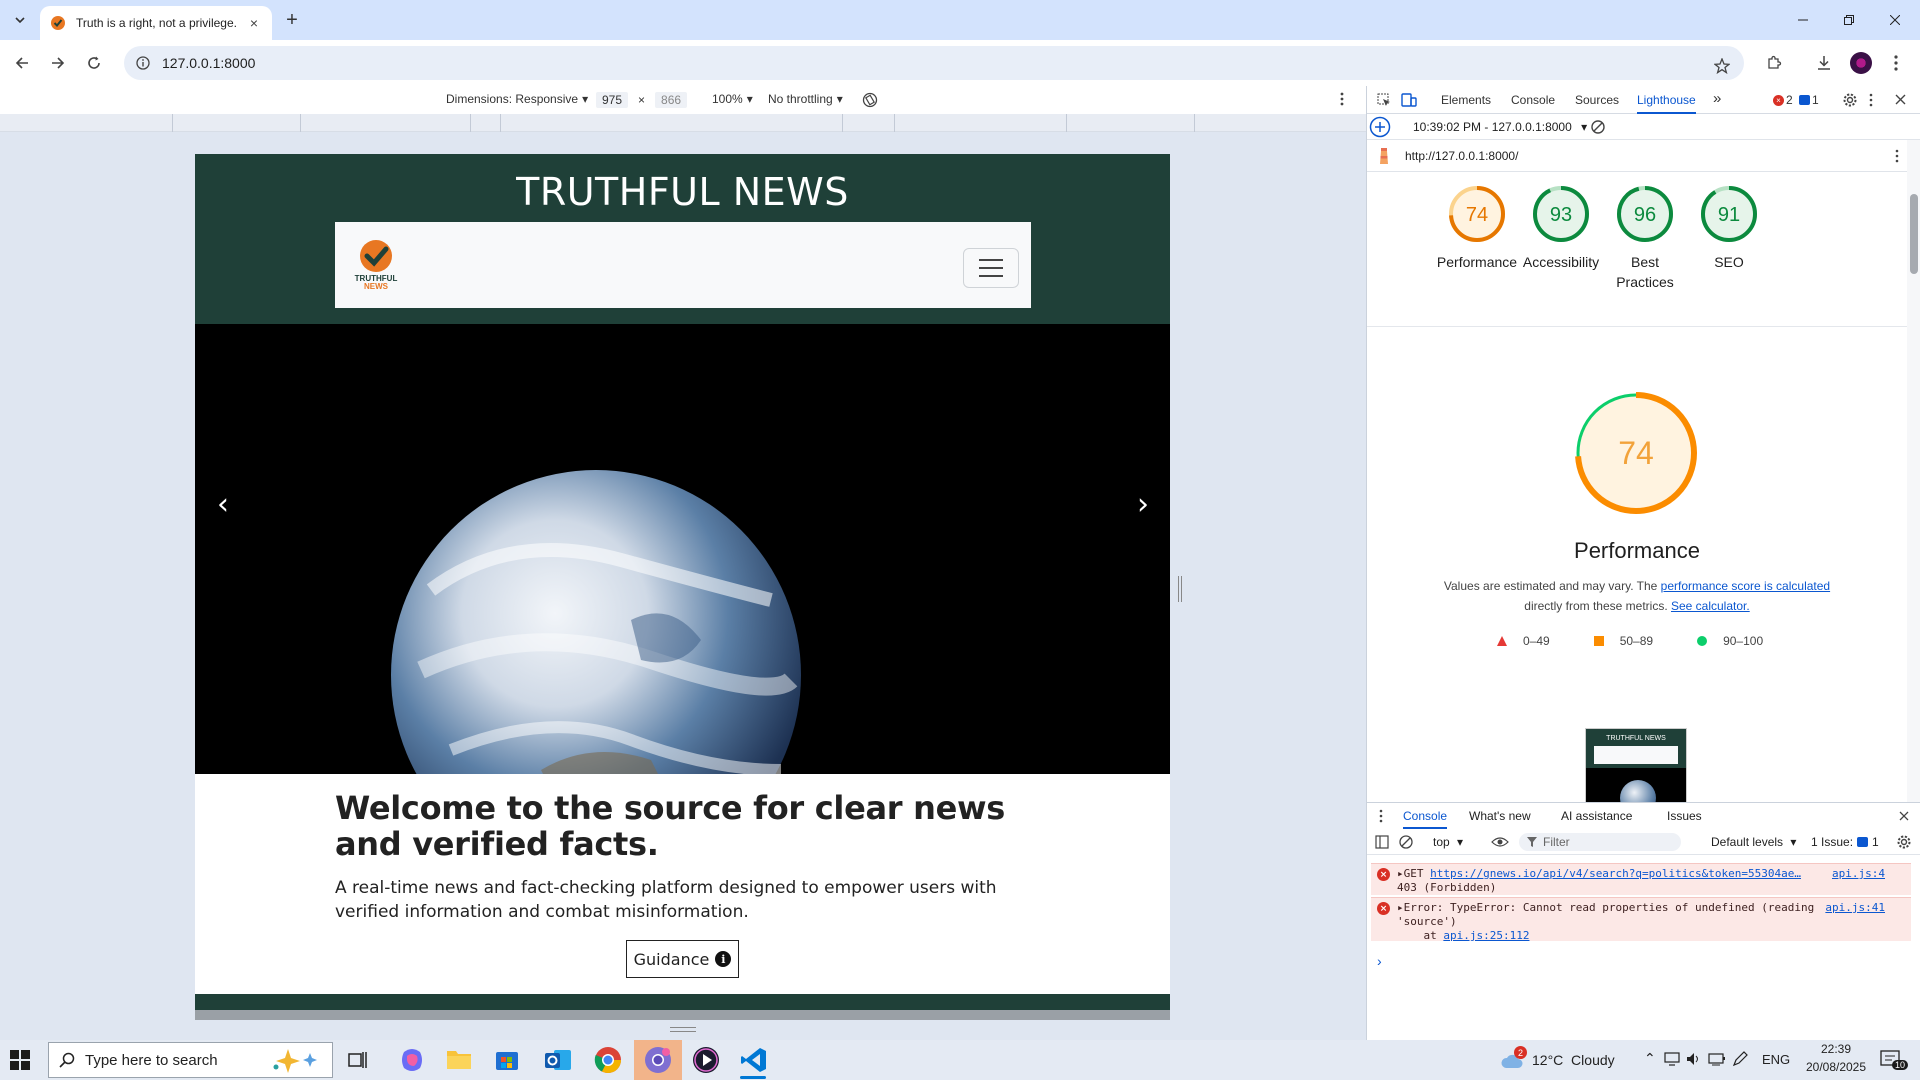 Image resolution: width=1920 pixels, height=1080 pixels. Describe the element at coordinates (376, 264) in the screenshot. I see `site-logo: TRUTHFUL NEWS` at that location.